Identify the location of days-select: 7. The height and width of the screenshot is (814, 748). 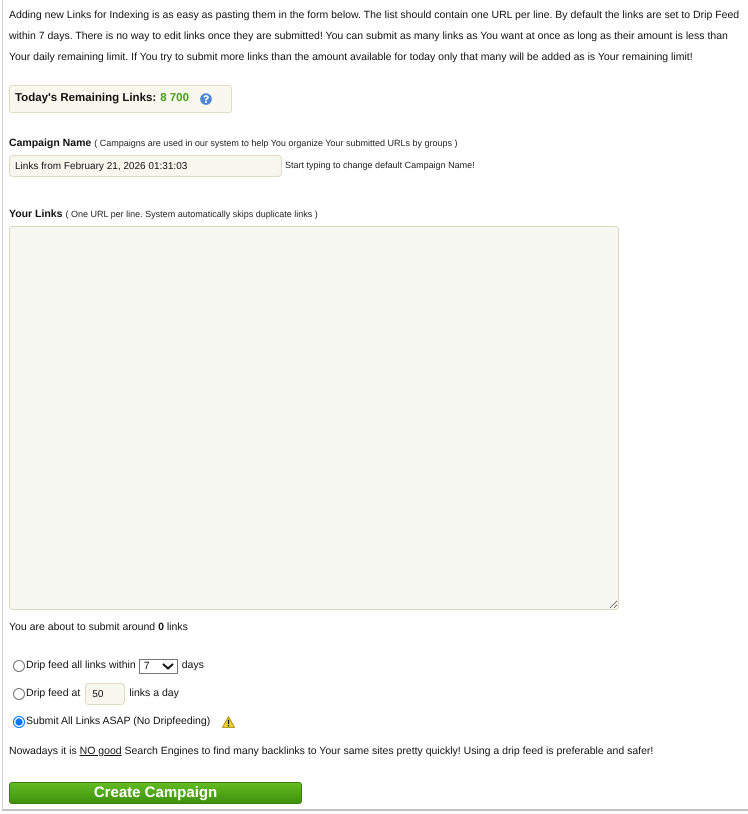
(158, 666).